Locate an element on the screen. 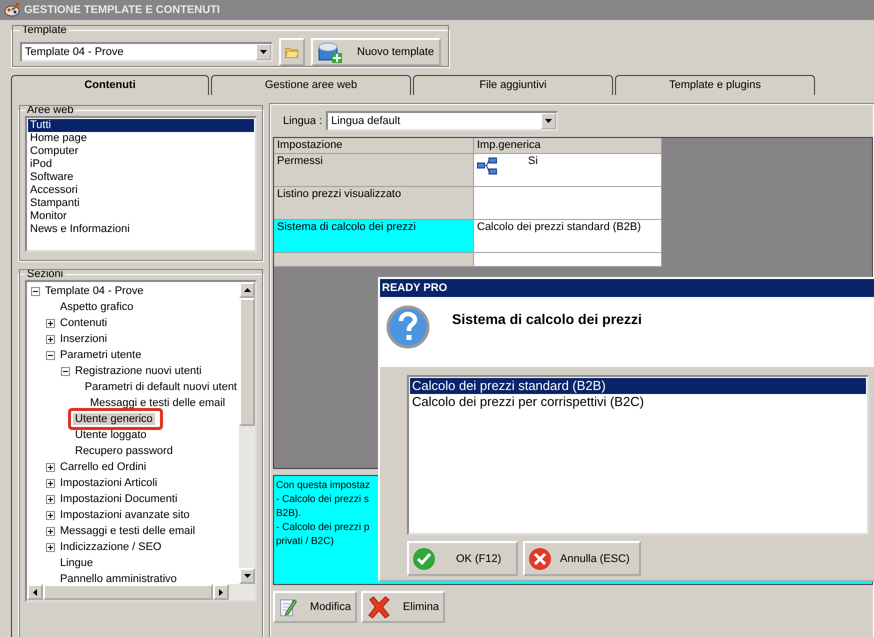  tree-item: Aspetto grafico is located at coordinates (97, 307).